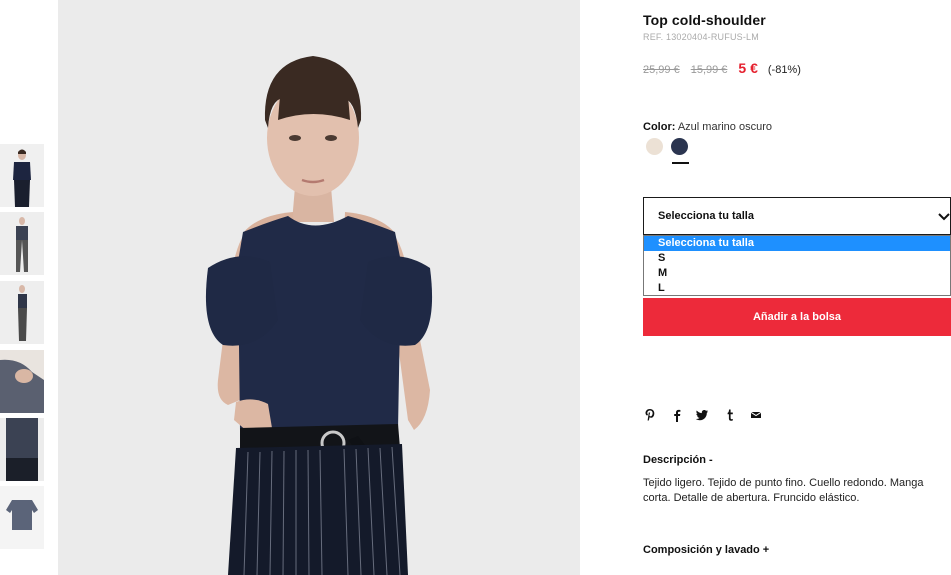 The height and width of the screenshot is (575, 951). Describe the element at coordinates (797, 258) in the screenshot. I see `size-option-s: S` at that location.